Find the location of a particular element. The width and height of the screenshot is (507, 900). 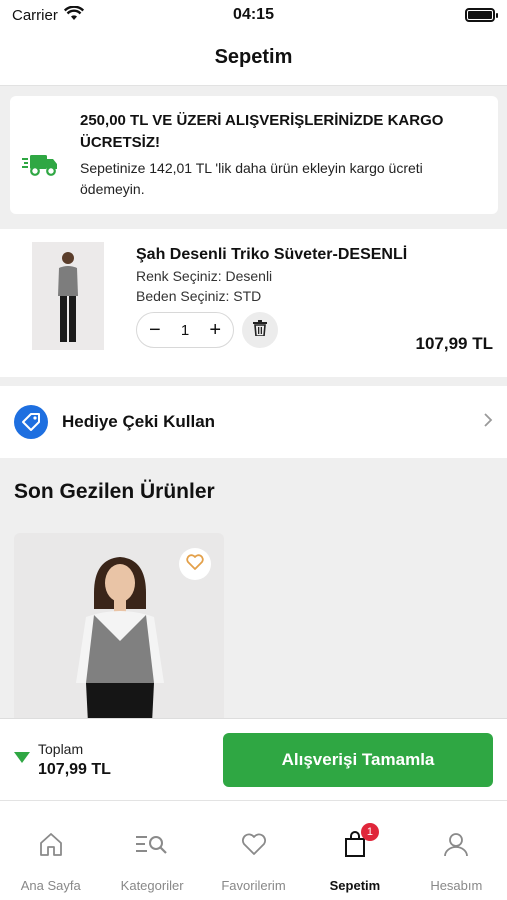

total-label: Toplam is located at coordinates (61, 748).